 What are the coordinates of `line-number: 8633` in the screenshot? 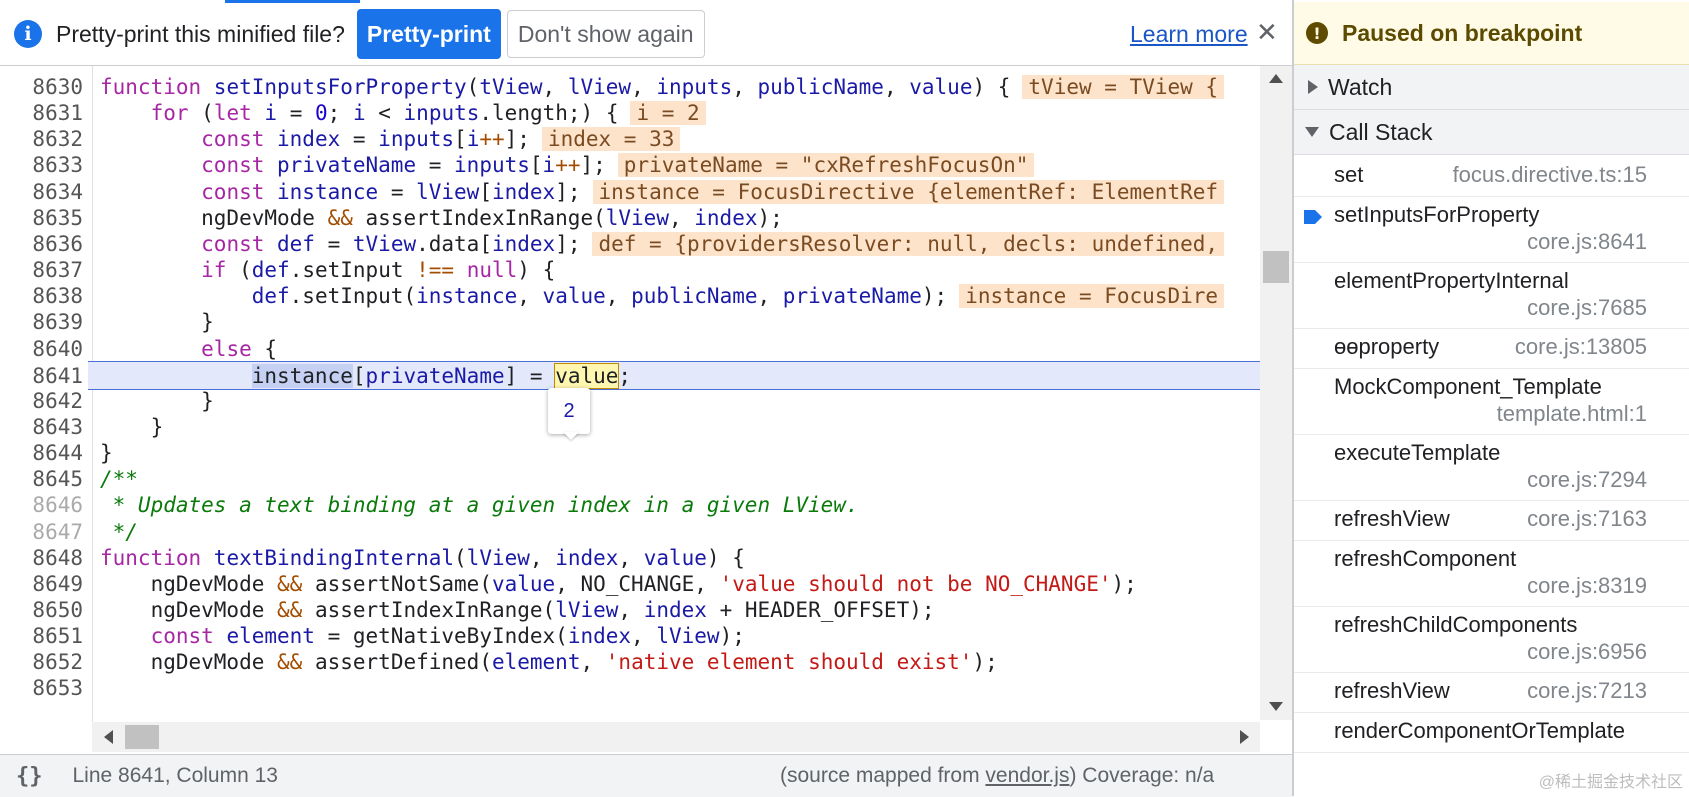 It's located at (41, 165).